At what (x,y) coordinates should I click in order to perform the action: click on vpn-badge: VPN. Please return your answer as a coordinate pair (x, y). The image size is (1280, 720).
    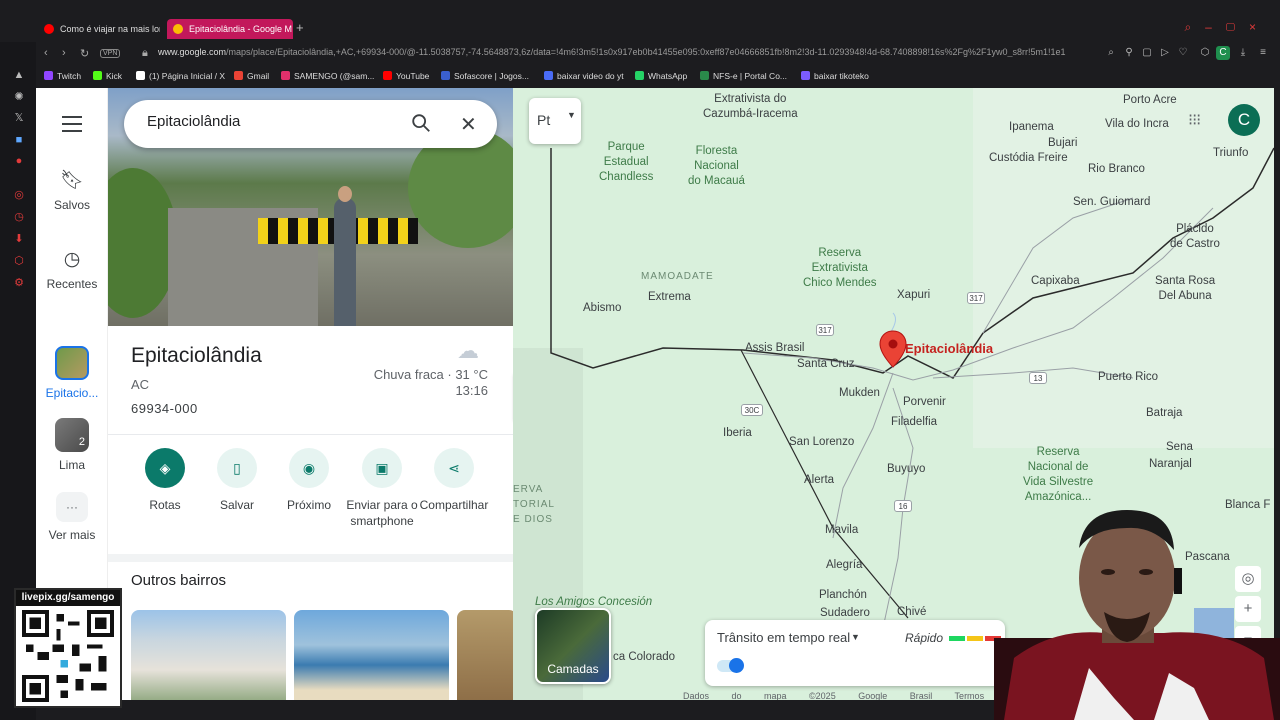
    Looking at the image, I should click on (110, 53).